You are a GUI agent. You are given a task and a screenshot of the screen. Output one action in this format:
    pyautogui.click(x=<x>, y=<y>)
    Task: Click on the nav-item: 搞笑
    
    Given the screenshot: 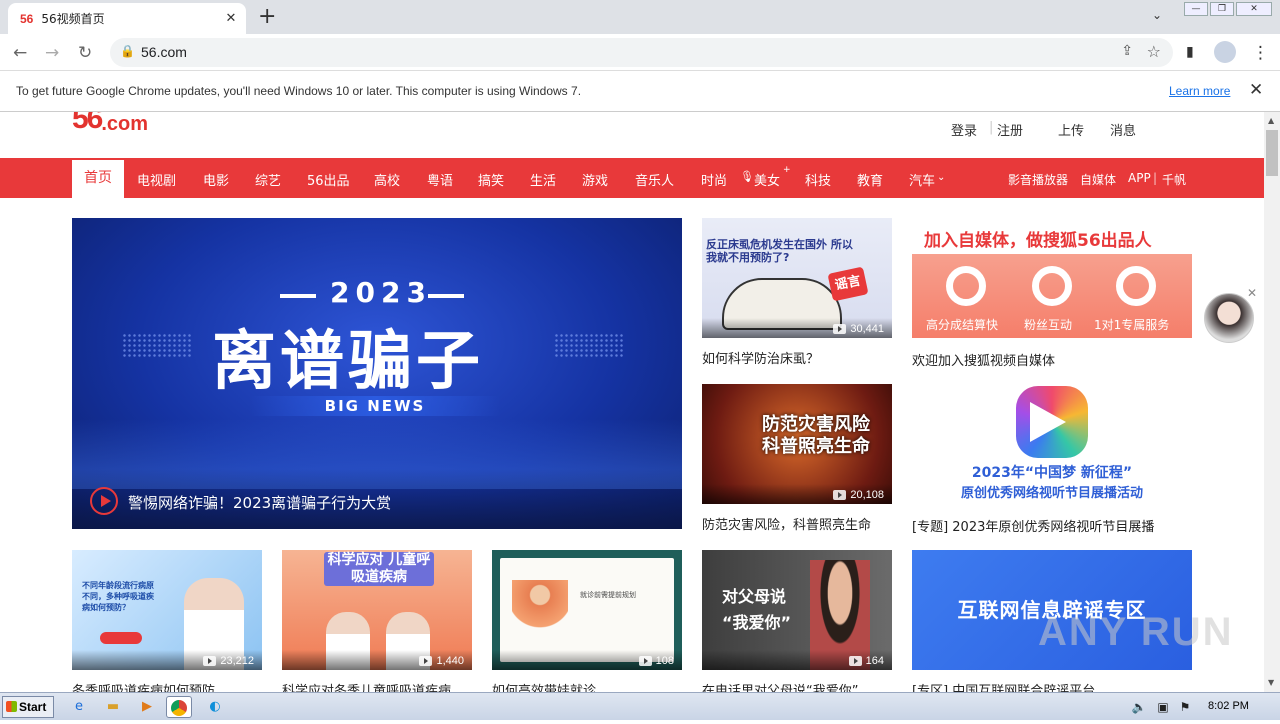 What is the action you would take?
    pyautogui.click(x=491, y=179)
    